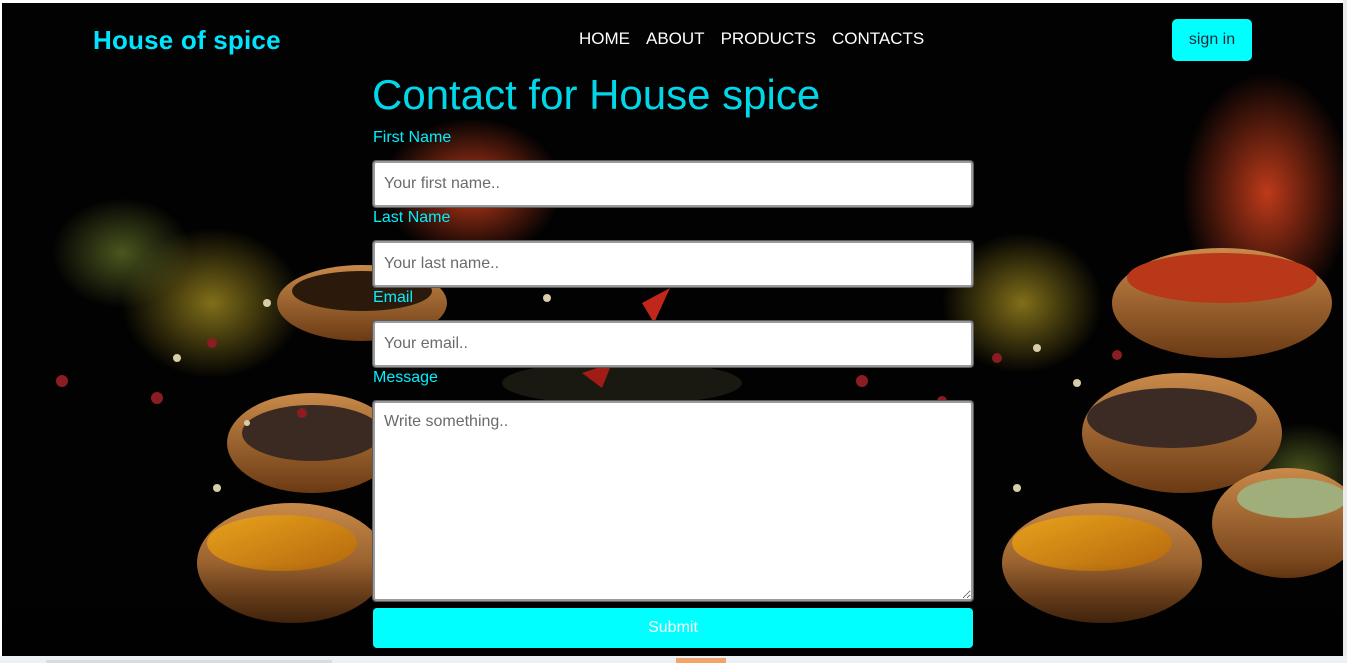 The width and height of the screenshot is (1347, 663). What do you see at coordinates (1212, 40) in the screenshot?
I see `sign-in-button: sign in` at bounding box center [1212, 40].